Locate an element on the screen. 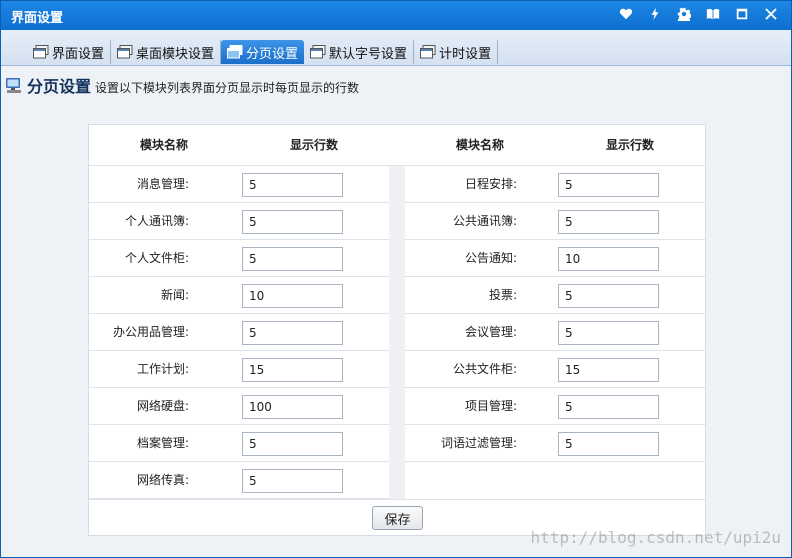 This screenshot has height=558, width=792. module-label: 项目管理: is located at coordinates (490, 406).